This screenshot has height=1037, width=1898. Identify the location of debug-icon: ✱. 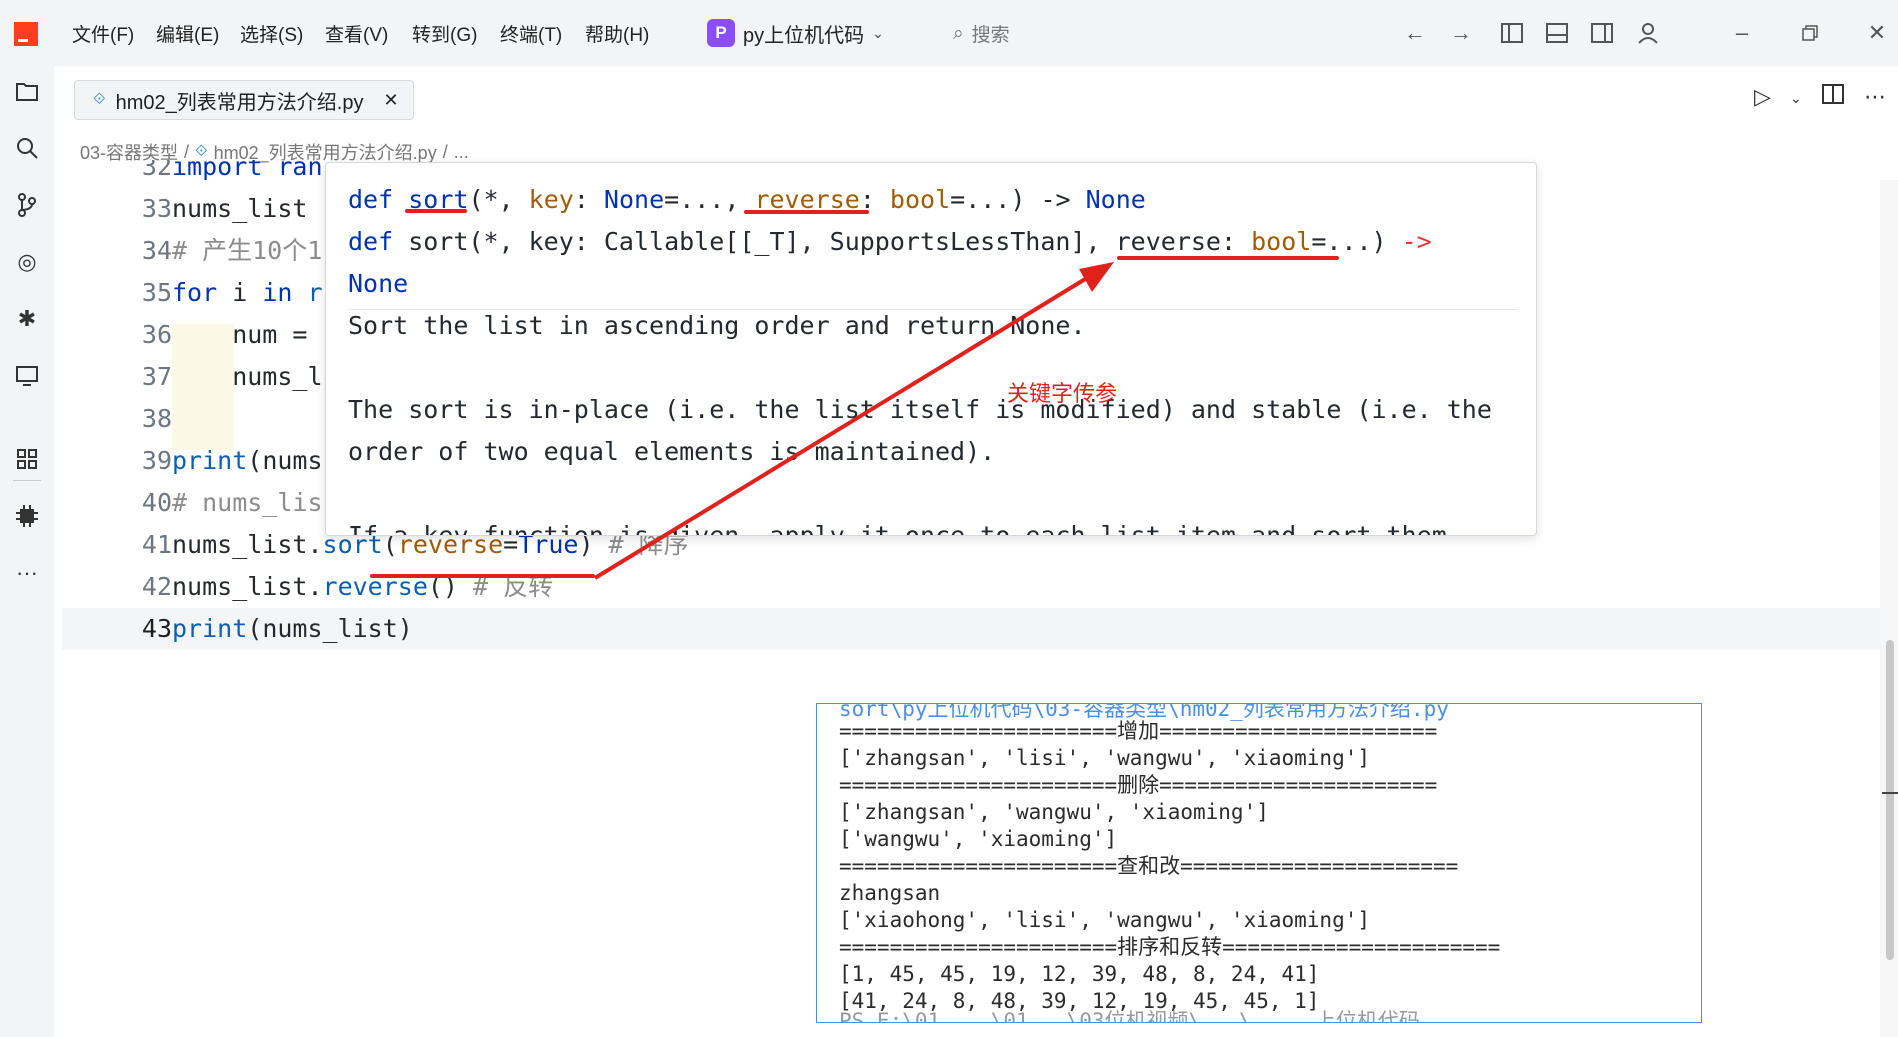
(27, 319).